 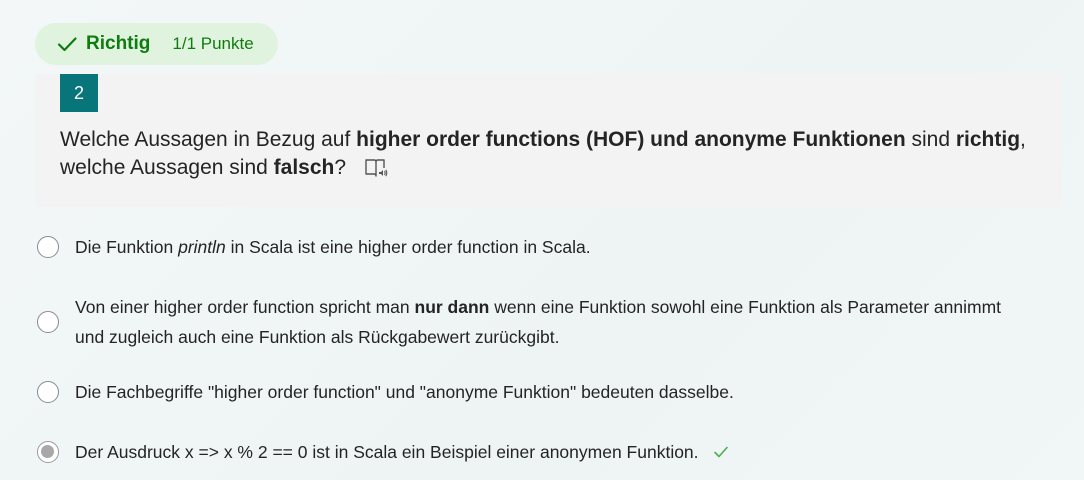 What do you see at coordinates (988, 139) in the screenshot?
I see `question-text-bold: richtig` at bounding box center [988, 139].